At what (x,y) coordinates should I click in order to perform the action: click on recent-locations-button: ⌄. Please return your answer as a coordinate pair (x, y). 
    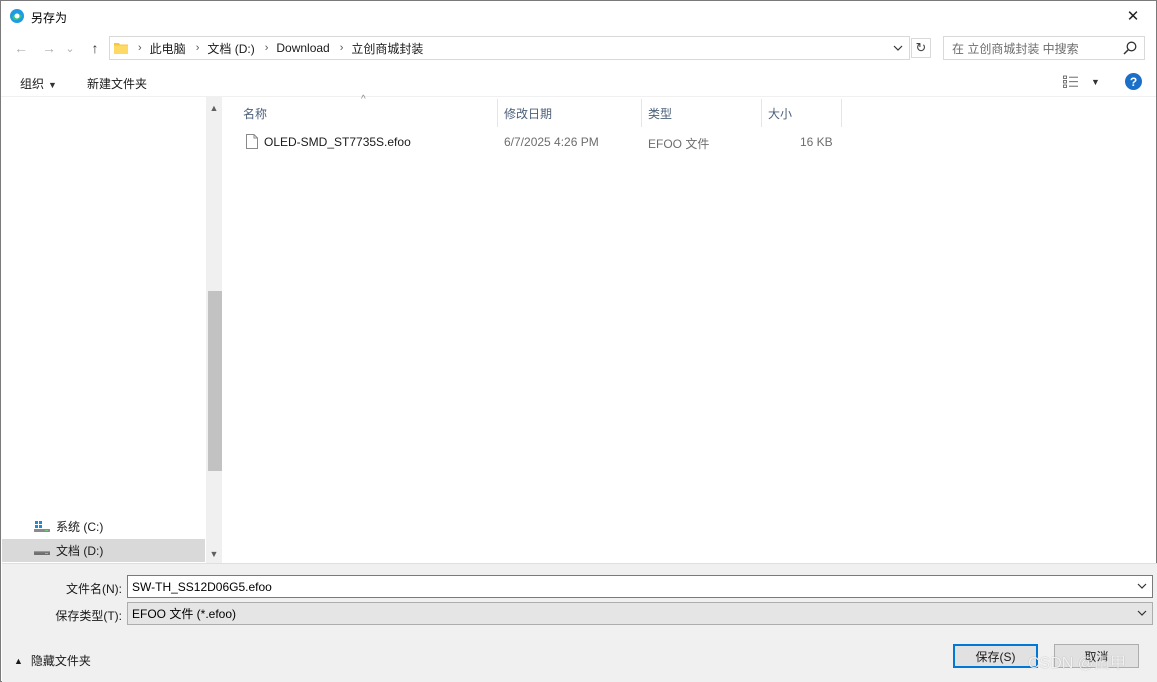
    Looking at the image, I should click on (70, 48).